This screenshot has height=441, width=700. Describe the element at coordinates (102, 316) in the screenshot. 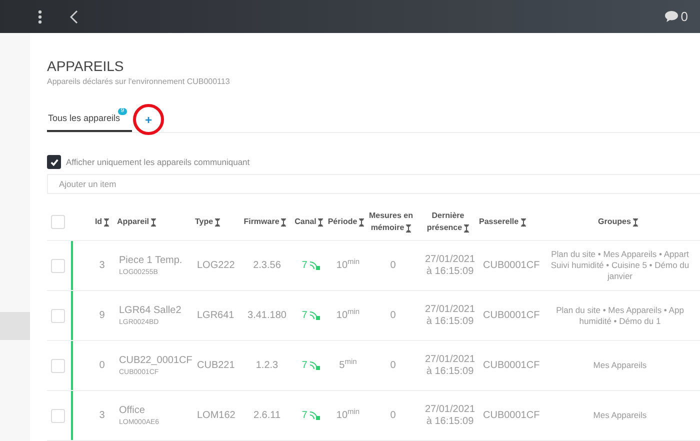

I see `id-cell-text: 9` at that location.